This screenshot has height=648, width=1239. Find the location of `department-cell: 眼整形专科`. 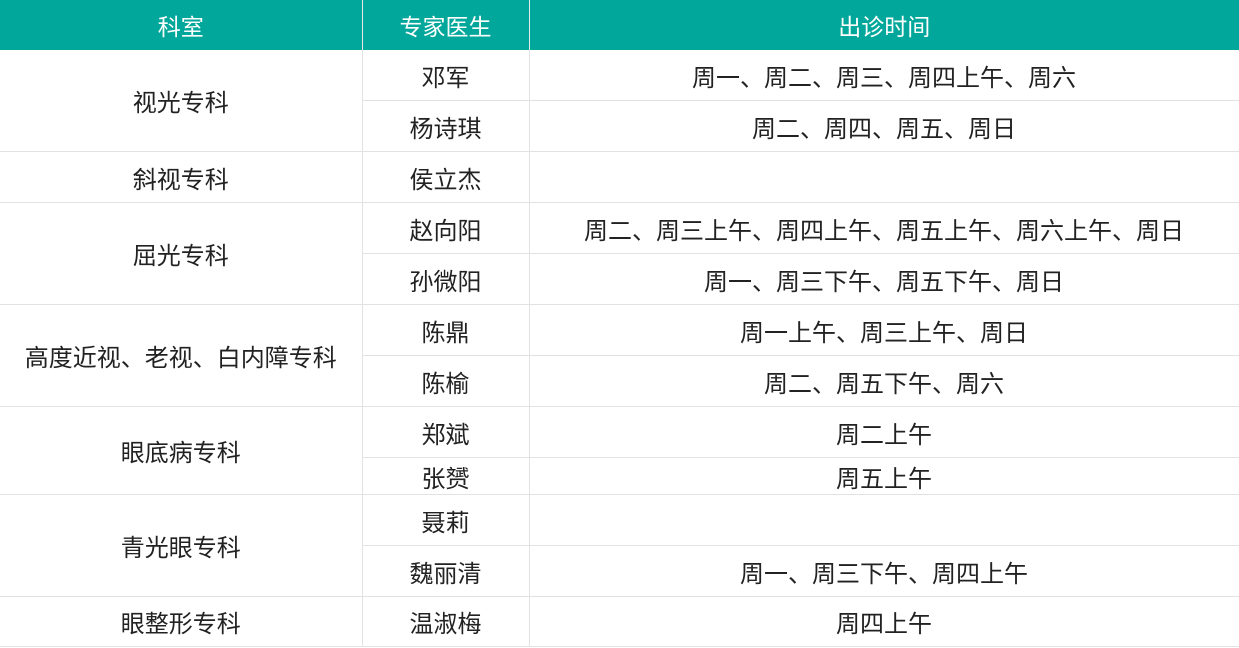

department-cell: 眼整形专科 is located at coordinates (181, 621).